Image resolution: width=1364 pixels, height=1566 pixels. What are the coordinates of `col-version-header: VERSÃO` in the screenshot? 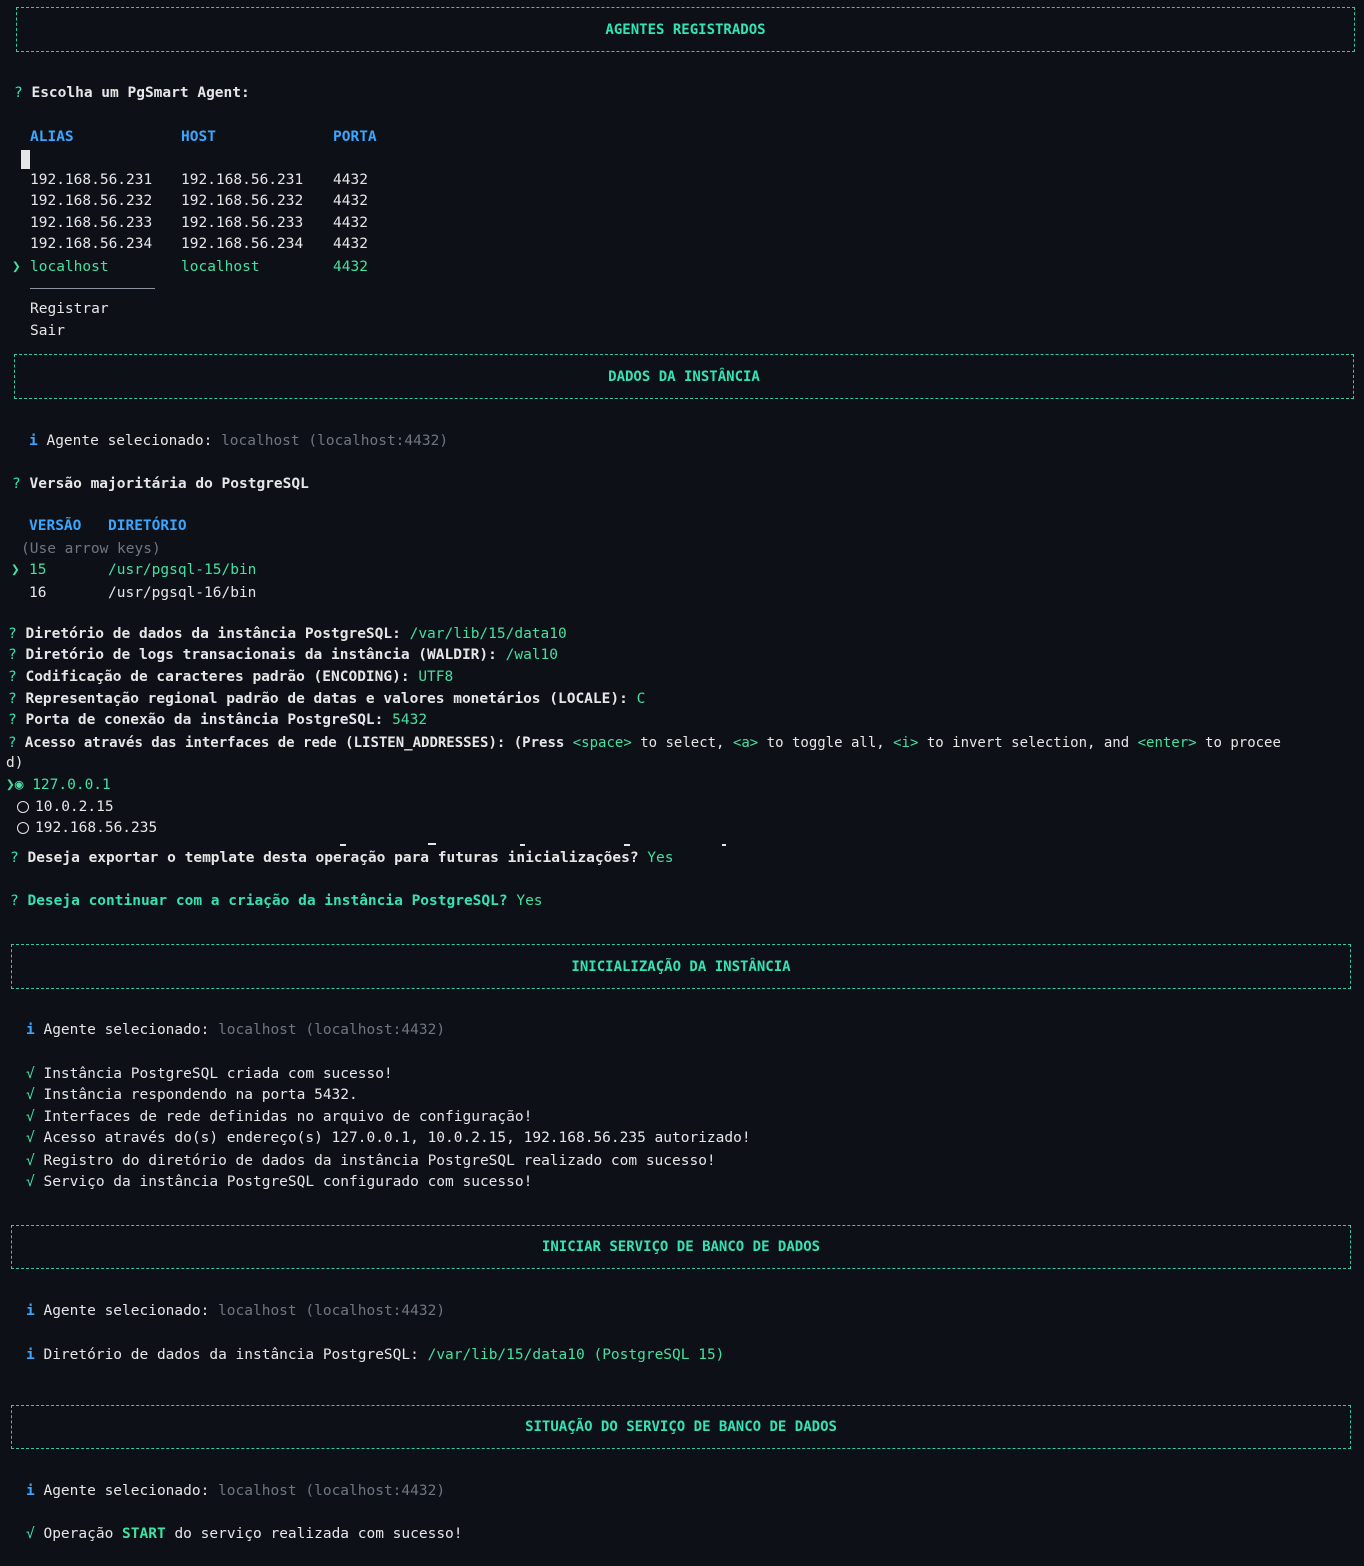 It's located at (55, 526).